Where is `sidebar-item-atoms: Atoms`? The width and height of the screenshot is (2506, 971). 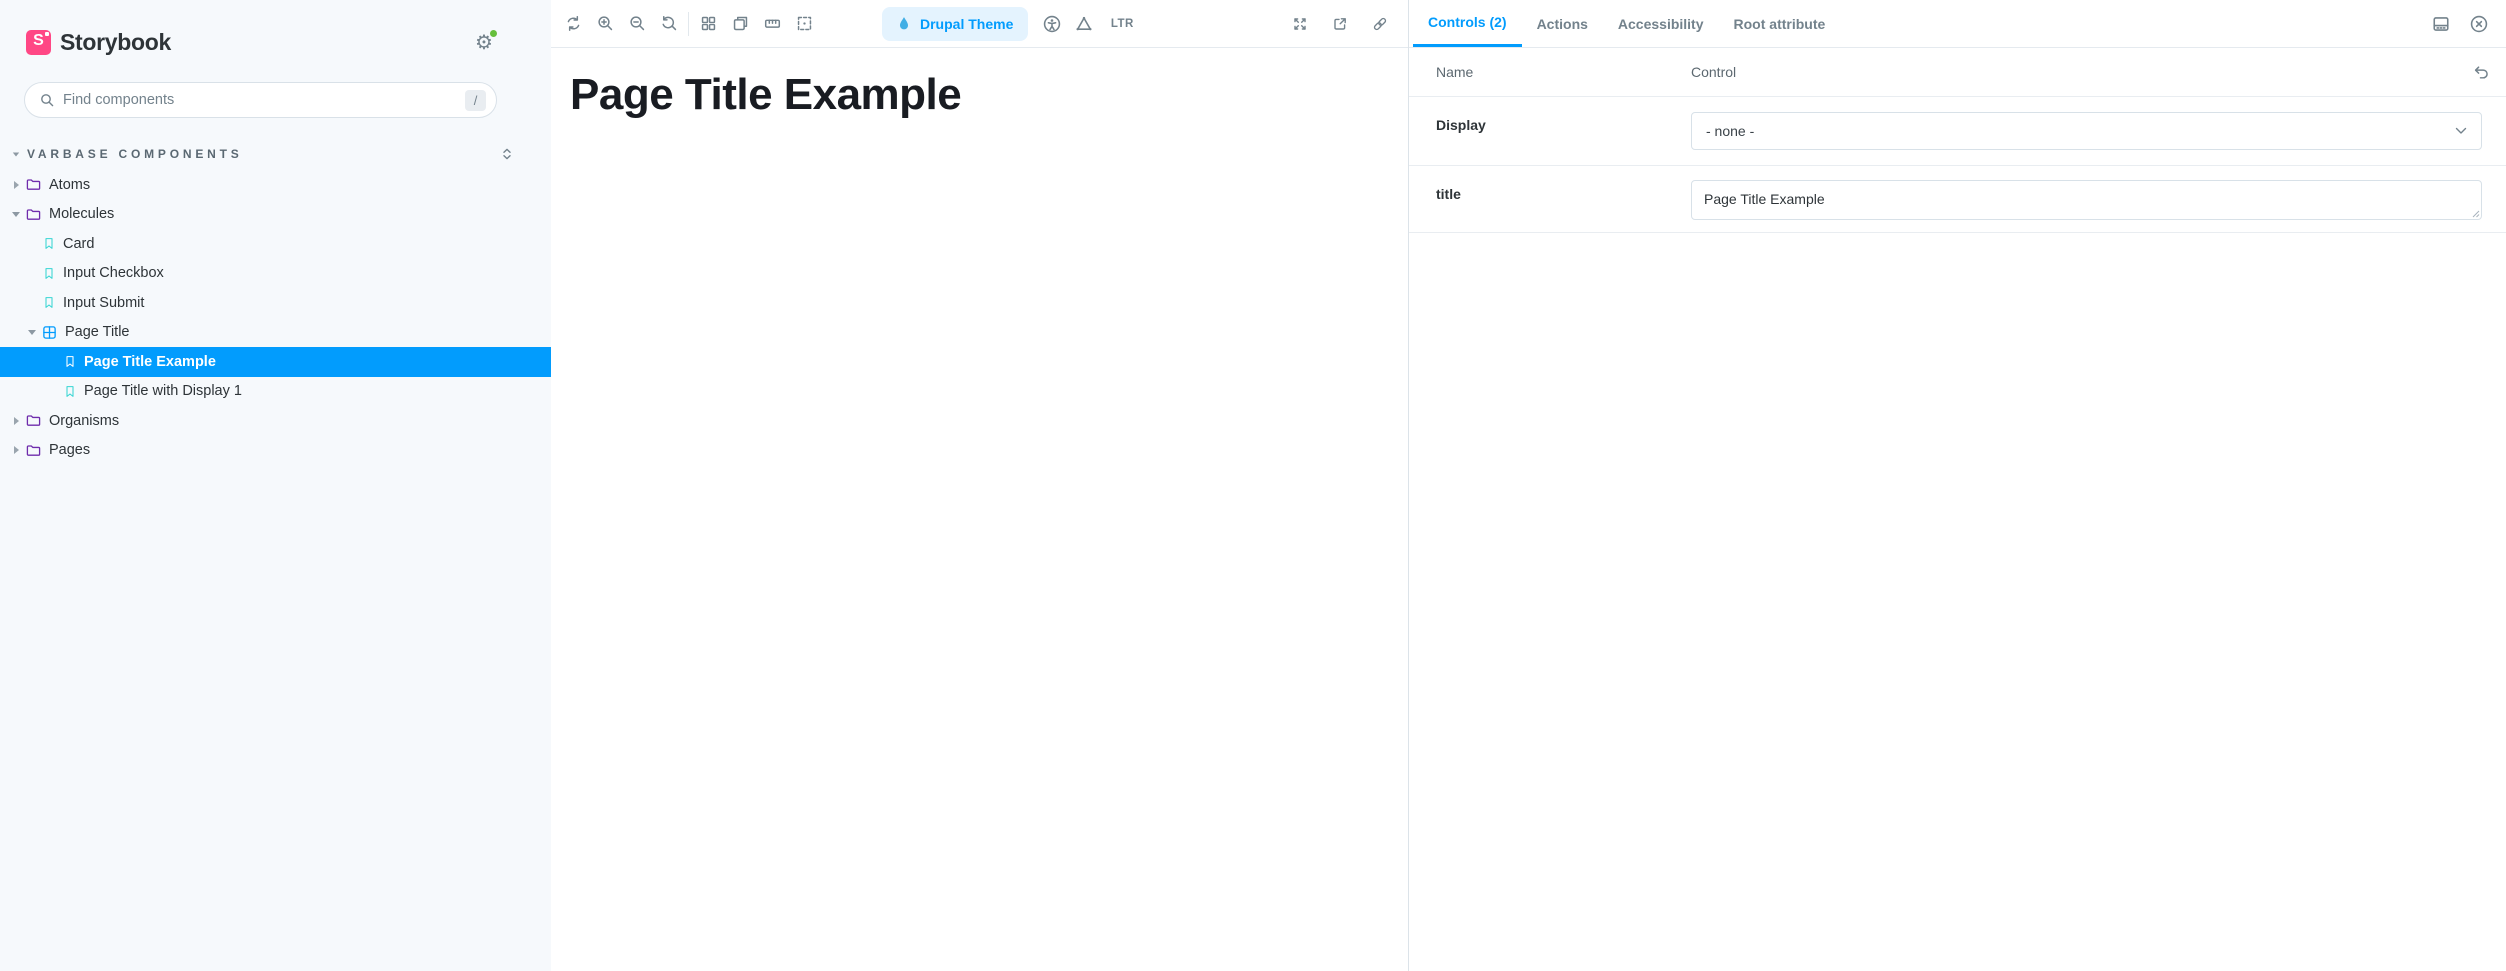 sidebar-item-atoms: Atoms is located at coordinates (275, 185).